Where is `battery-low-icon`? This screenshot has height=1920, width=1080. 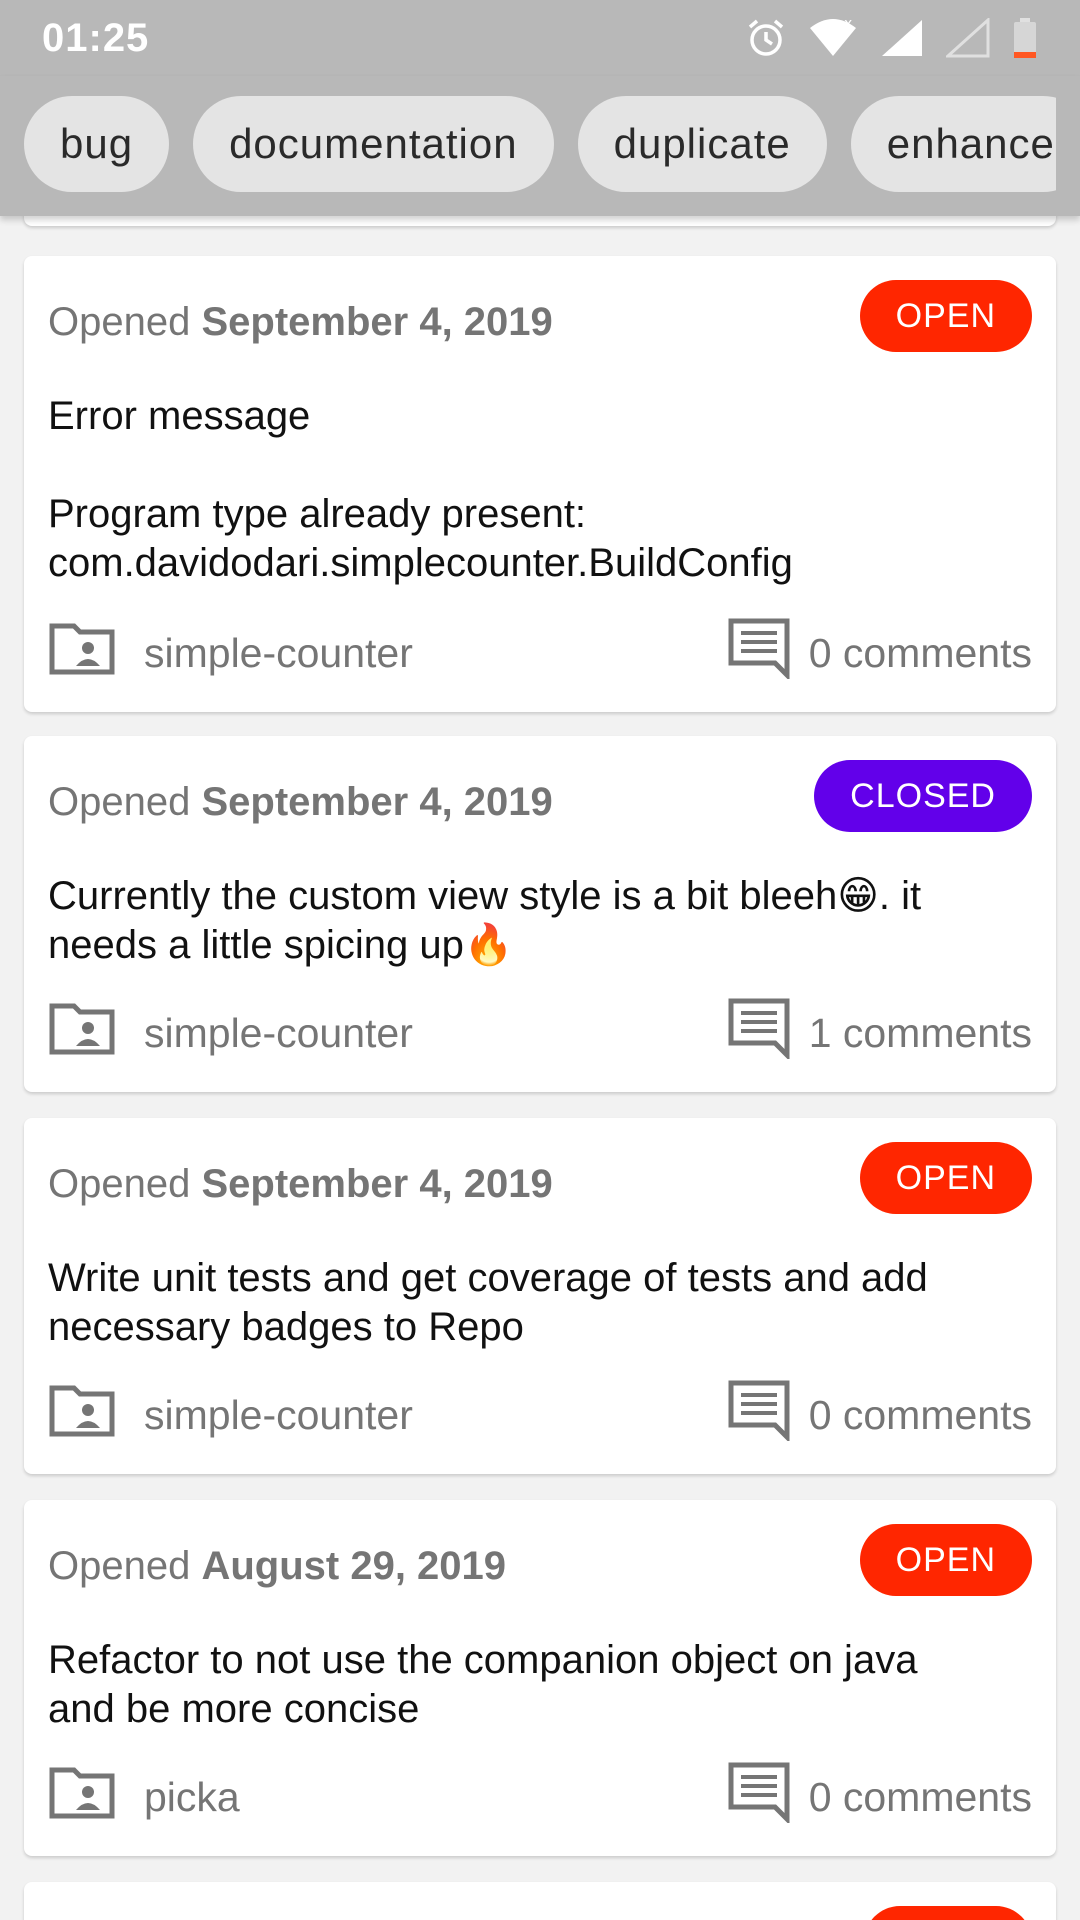
battery-low-icon is located at coordinates (1025, 38).